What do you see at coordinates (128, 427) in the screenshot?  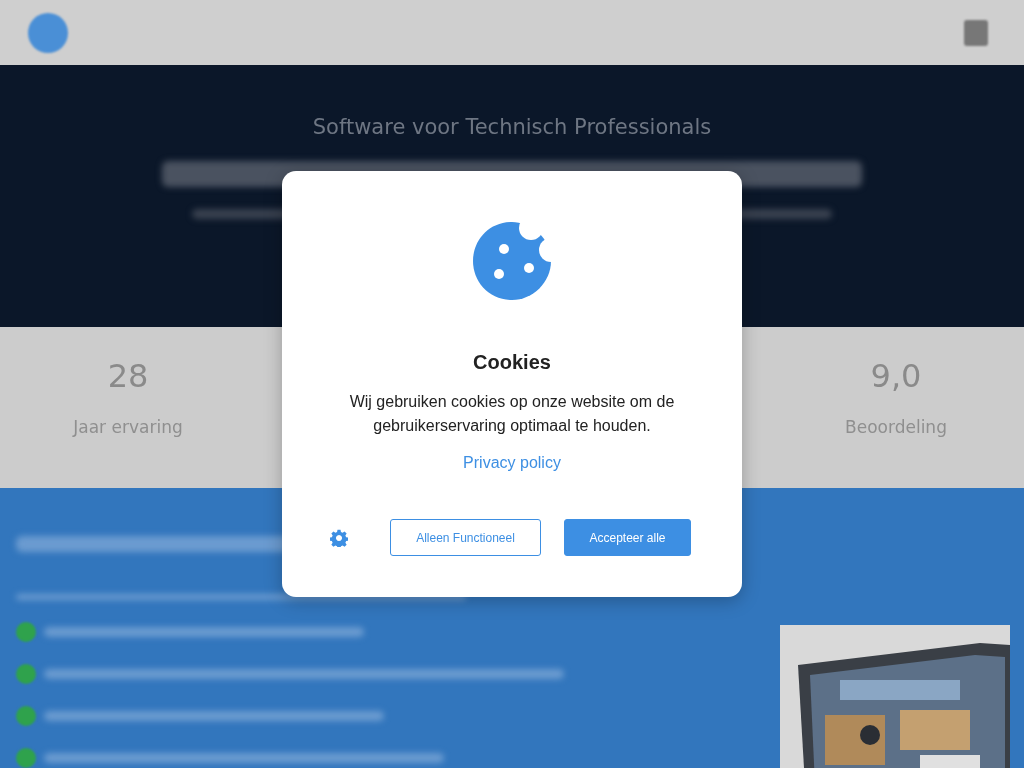 I see `stat-label: Jaar ervaring` at bounding box center [128, 427].